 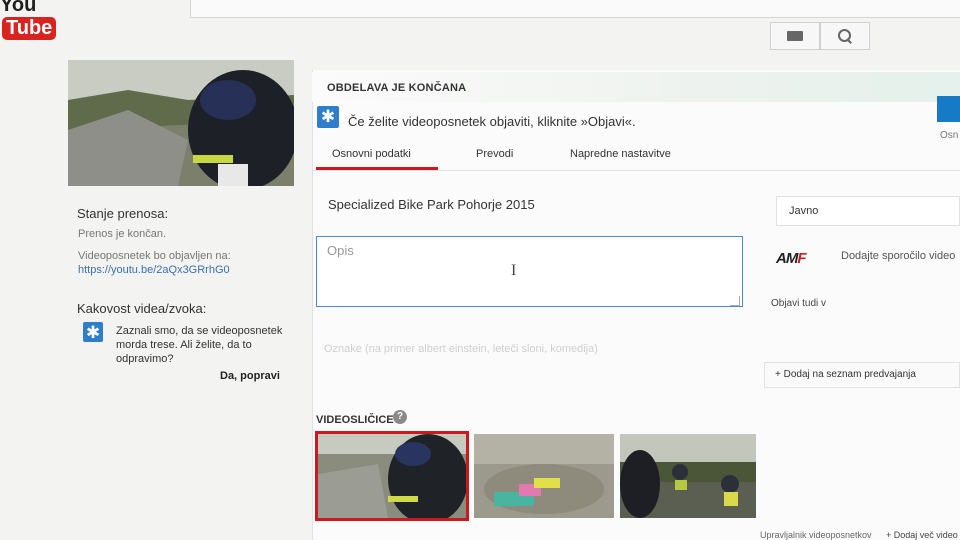 What do you see at coordinates (922, 535) in the screenshot?
I see `add-more-videos-link: + Dodaj več video` at bounding box center [922, 535].